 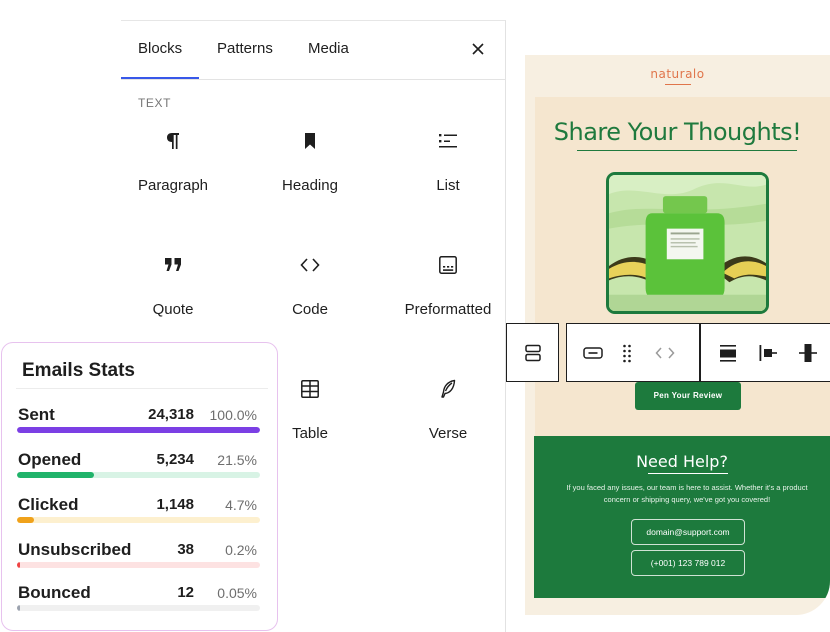 What do you see at coordinates (688, 532) in the screenshot?
I see `contact-email-button: domain@support.com` at bounding box center [688, 532].